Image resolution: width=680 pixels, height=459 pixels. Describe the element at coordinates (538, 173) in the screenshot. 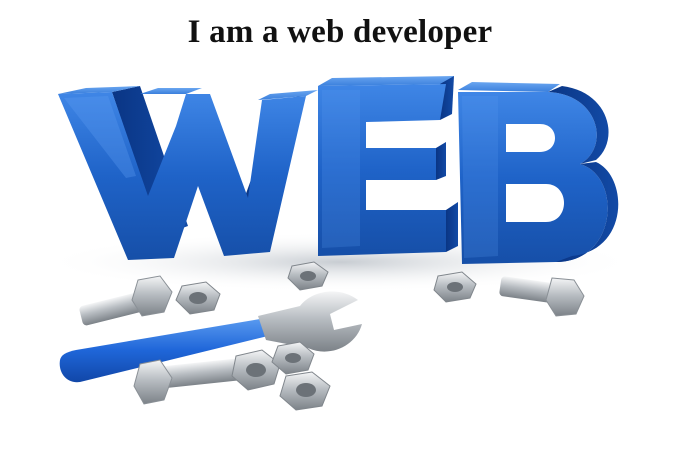

I see `letter-b` at that location.